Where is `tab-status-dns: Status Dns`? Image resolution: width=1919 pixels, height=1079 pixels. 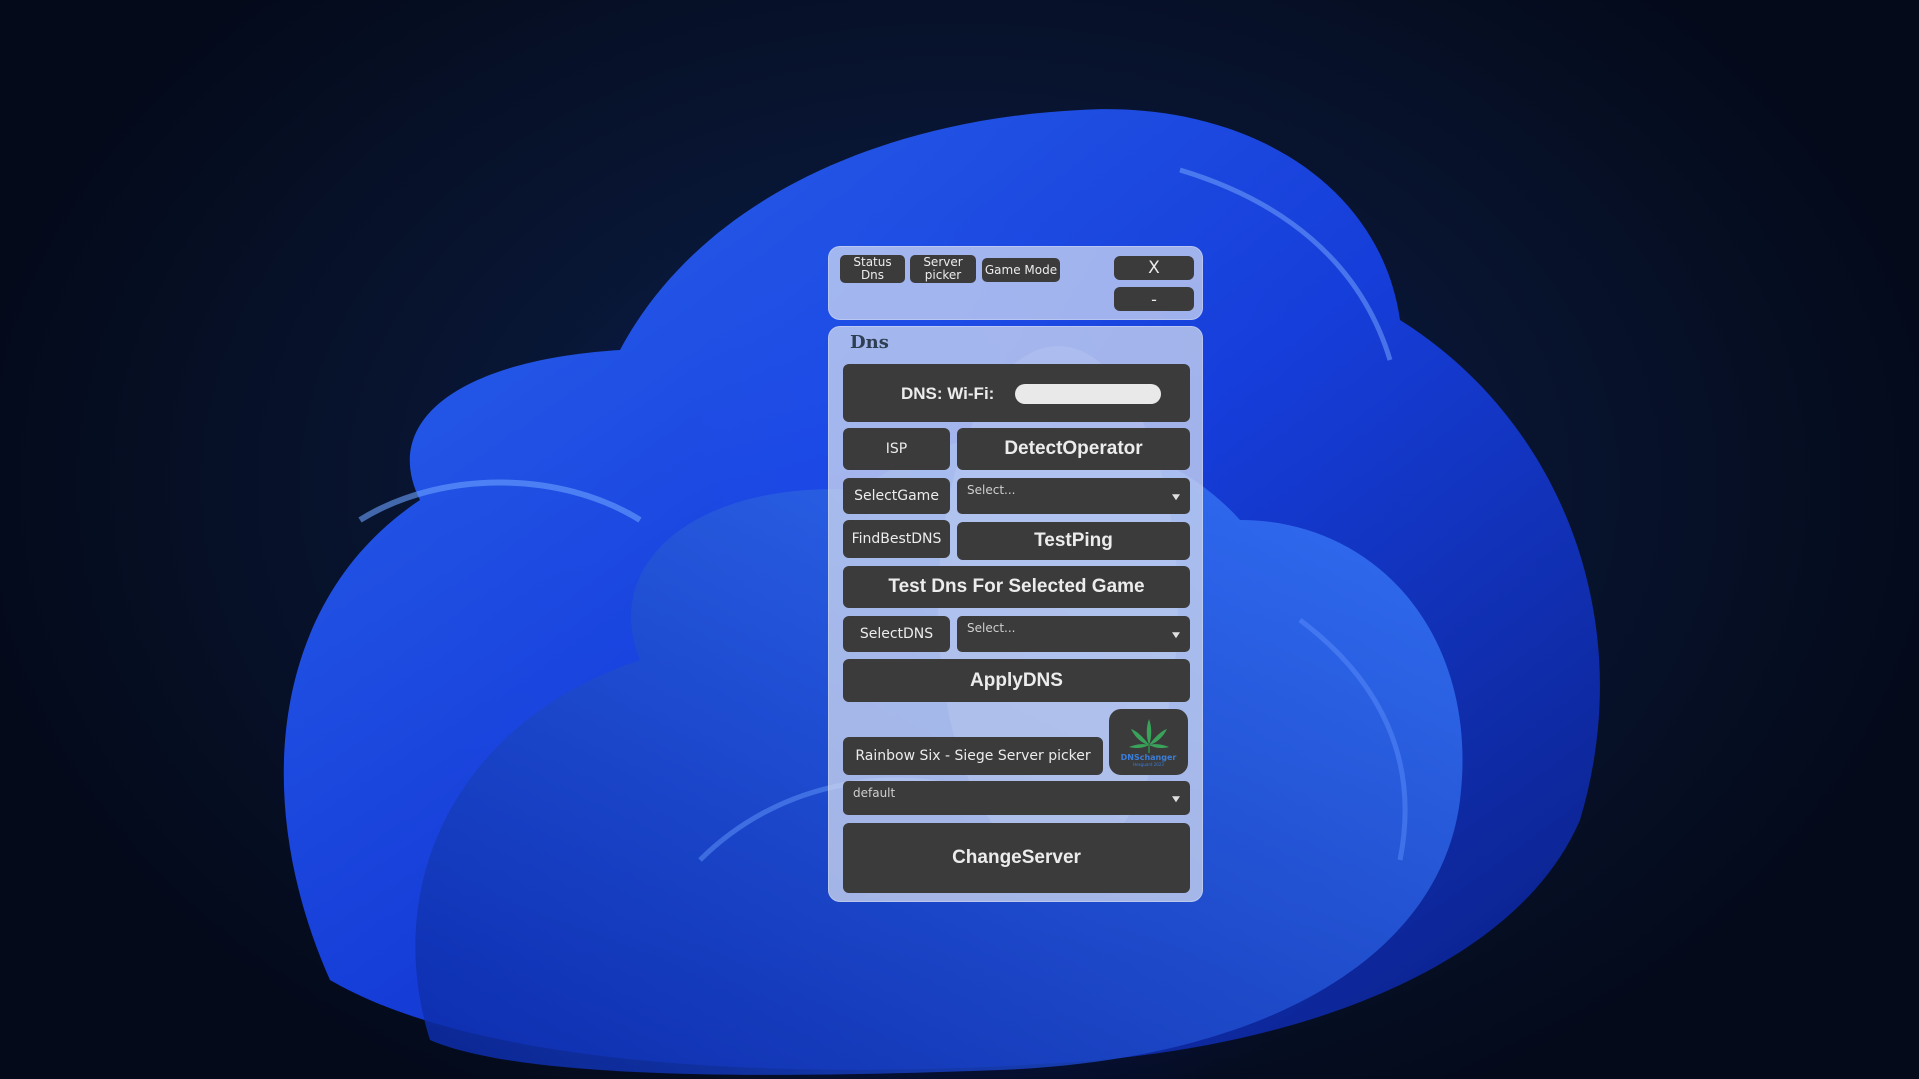
tab-status-dns: Status Dns is located at coordinates (872, 269).